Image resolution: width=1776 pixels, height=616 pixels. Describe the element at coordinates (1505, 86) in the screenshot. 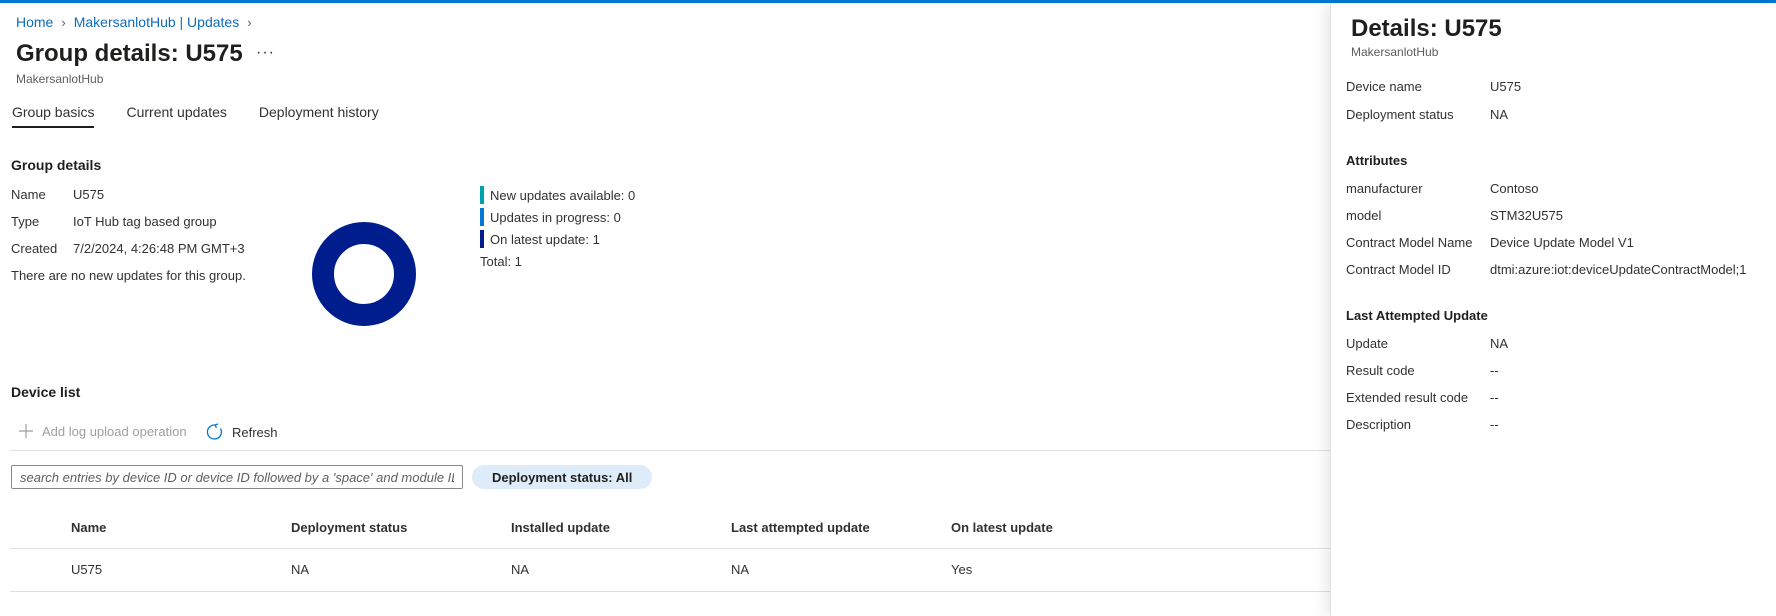

I see `device-name-link: U575` at that location.